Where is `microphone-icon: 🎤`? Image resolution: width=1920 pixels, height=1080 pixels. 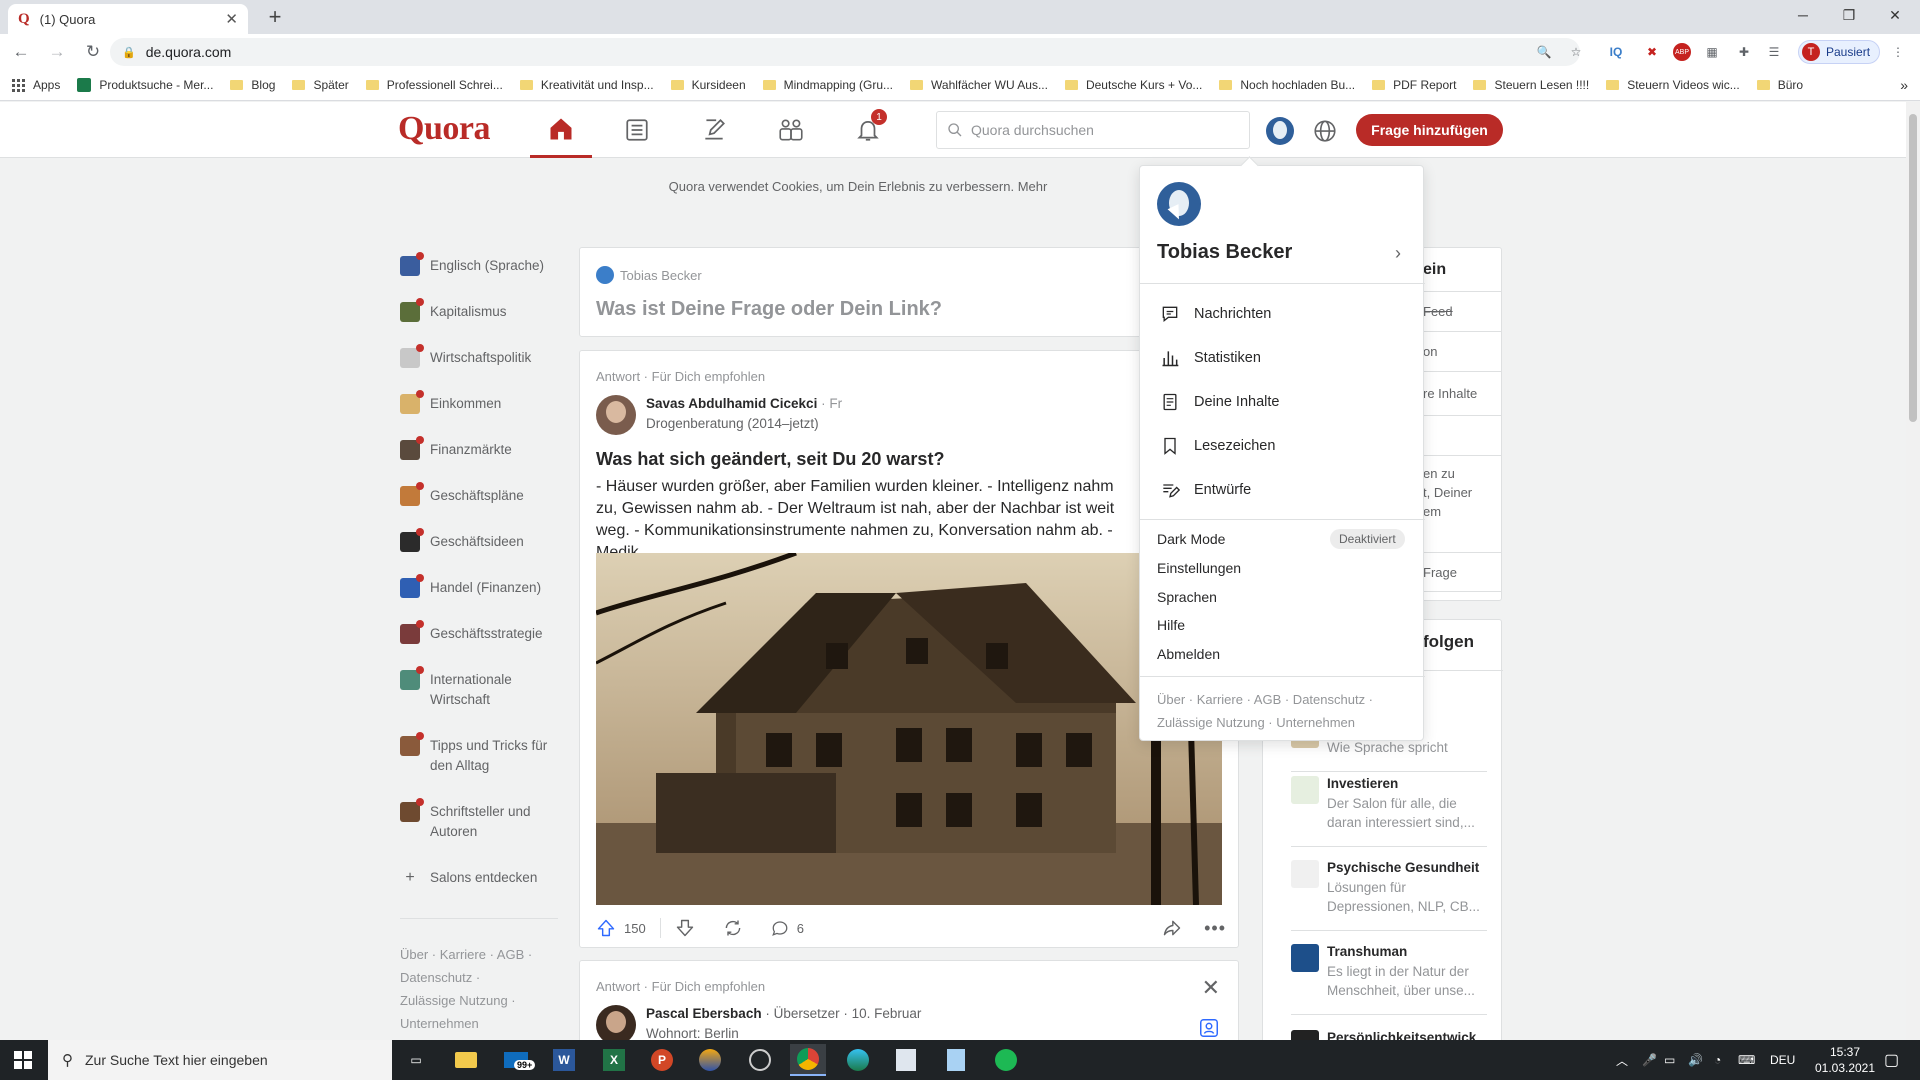 microphone-icon: 🎤 is located at coordinates (1649, 1060).